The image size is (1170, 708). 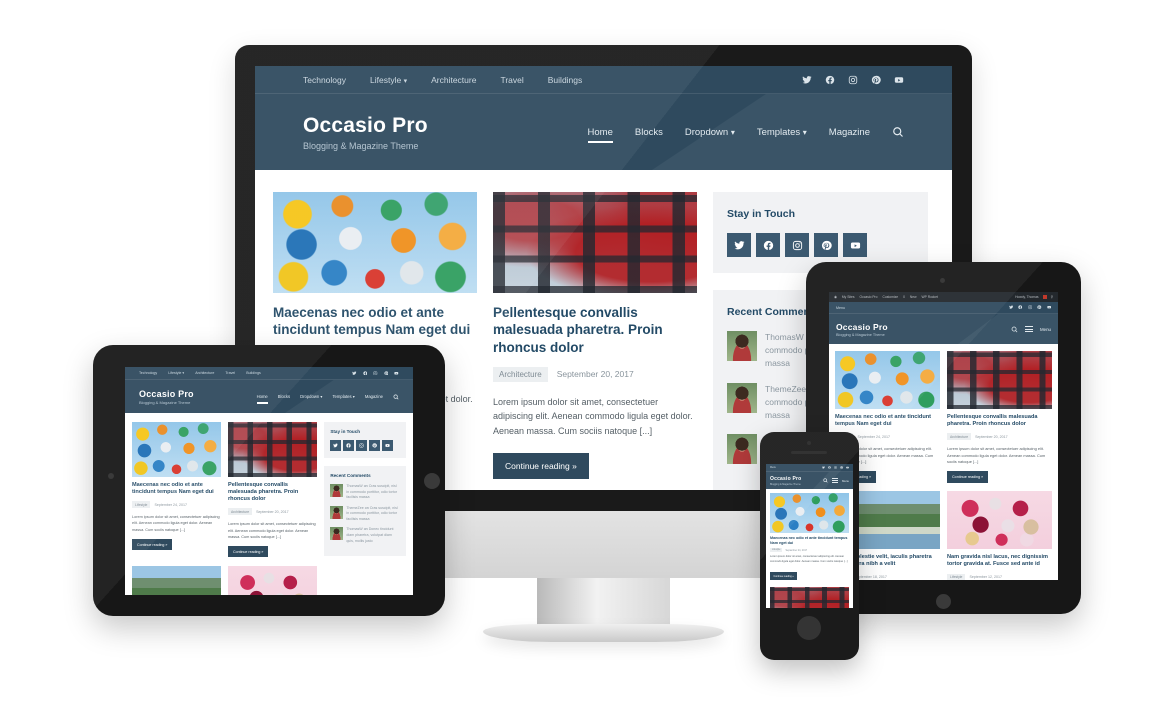 I want to click on admin-bar-wp-rocket: WP Rocket, so click(x=930, y=297).